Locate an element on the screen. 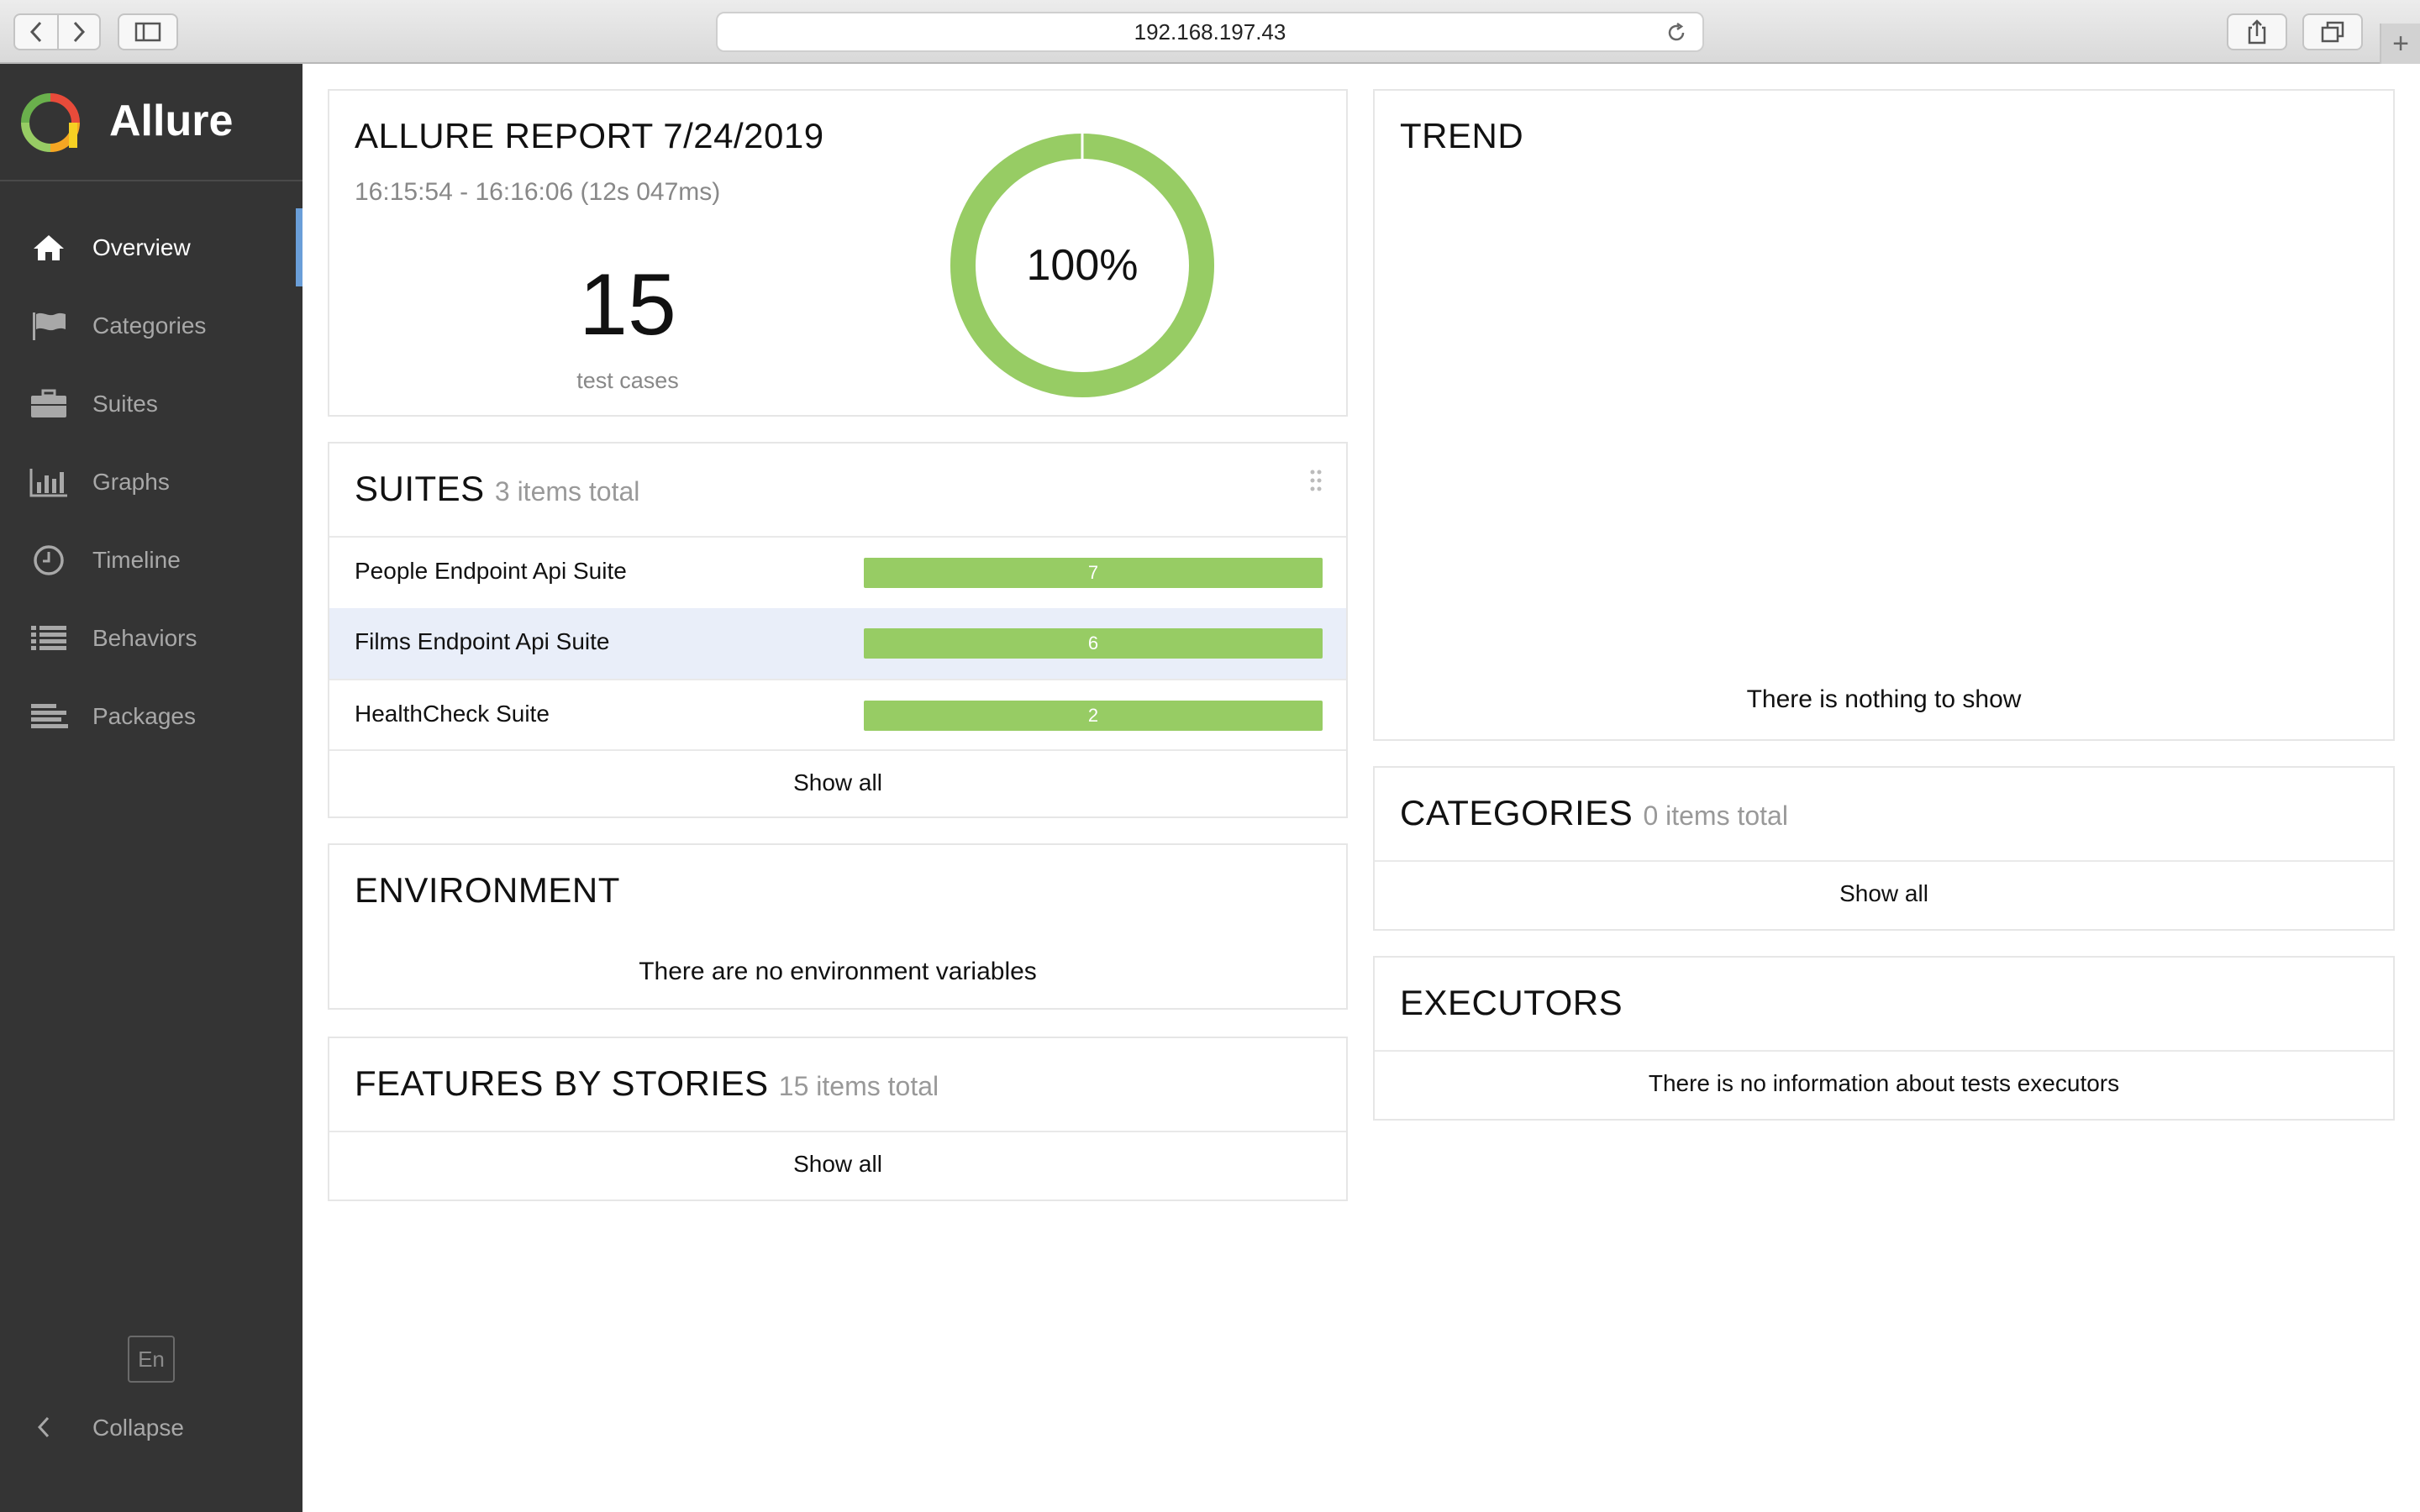  list-icon is located at coordinates (49, 638).